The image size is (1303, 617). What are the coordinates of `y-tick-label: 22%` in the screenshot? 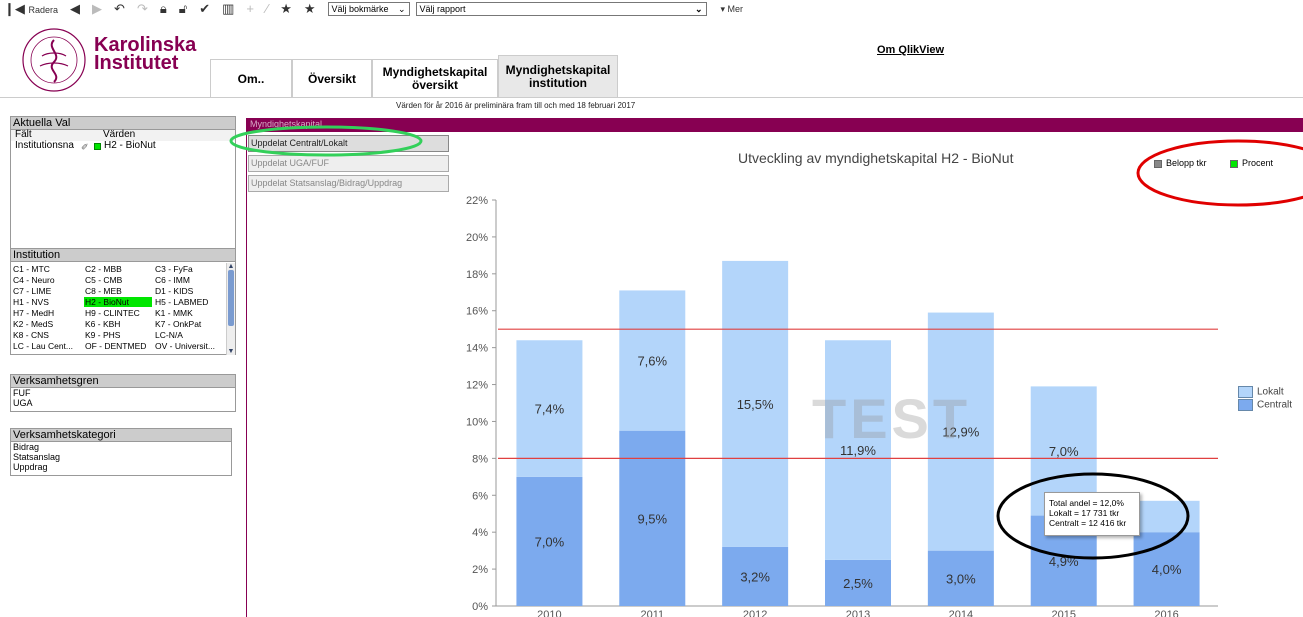 It's located at (477, 201).